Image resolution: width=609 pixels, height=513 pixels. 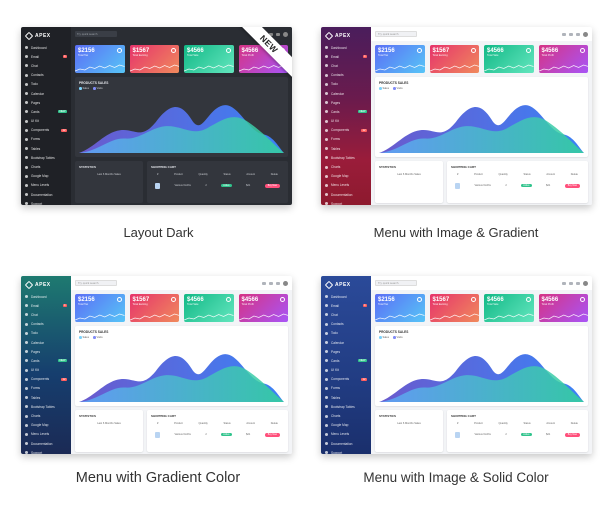 What do you see at coordinates (517, 185) in the screenshot?
I see `cart-row: Various Norths 2 Active $21 Buy Now` at bounding box center [517, 185].